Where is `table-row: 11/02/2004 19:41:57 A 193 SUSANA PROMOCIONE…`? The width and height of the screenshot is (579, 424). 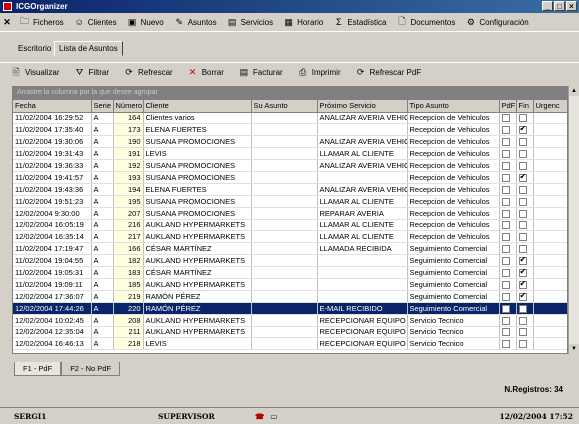 table-row: 11/02/2004 19:41:57 A 193 SUSANA PROMOCIONE… is located at coordinates (290, 177).